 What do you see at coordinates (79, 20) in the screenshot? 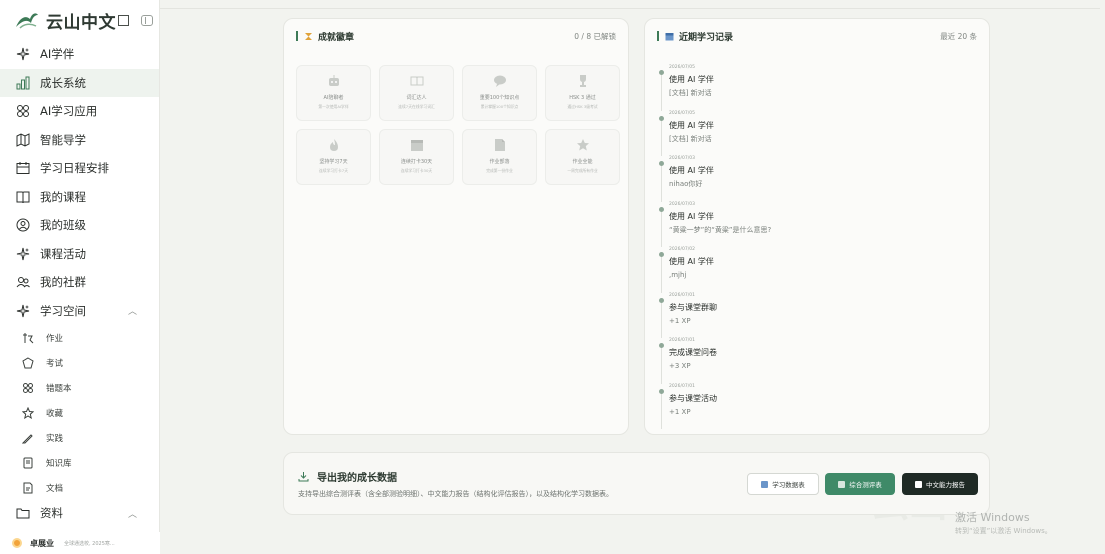
I see `logo-row: 云山中文` at bounding box center [79, 20].